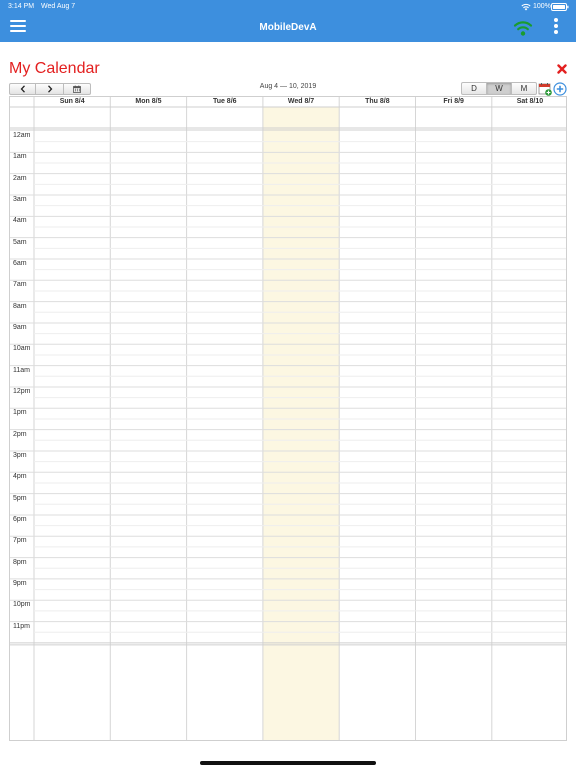  Describe the element at coordinates (20, 157) in the screenshot. I see `hour-label: 1am` at that location.